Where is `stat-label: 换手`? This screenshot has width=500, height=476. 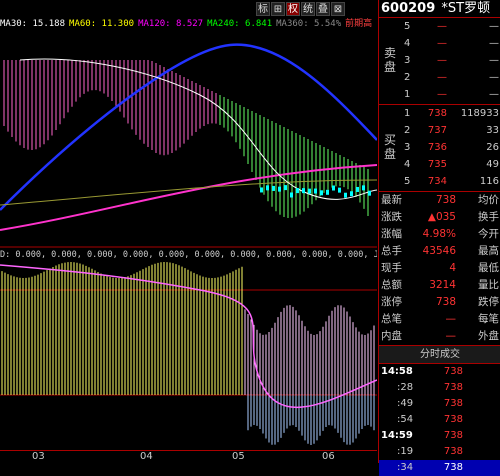 stat-label: 换手 is located at coordinates (488, 217).